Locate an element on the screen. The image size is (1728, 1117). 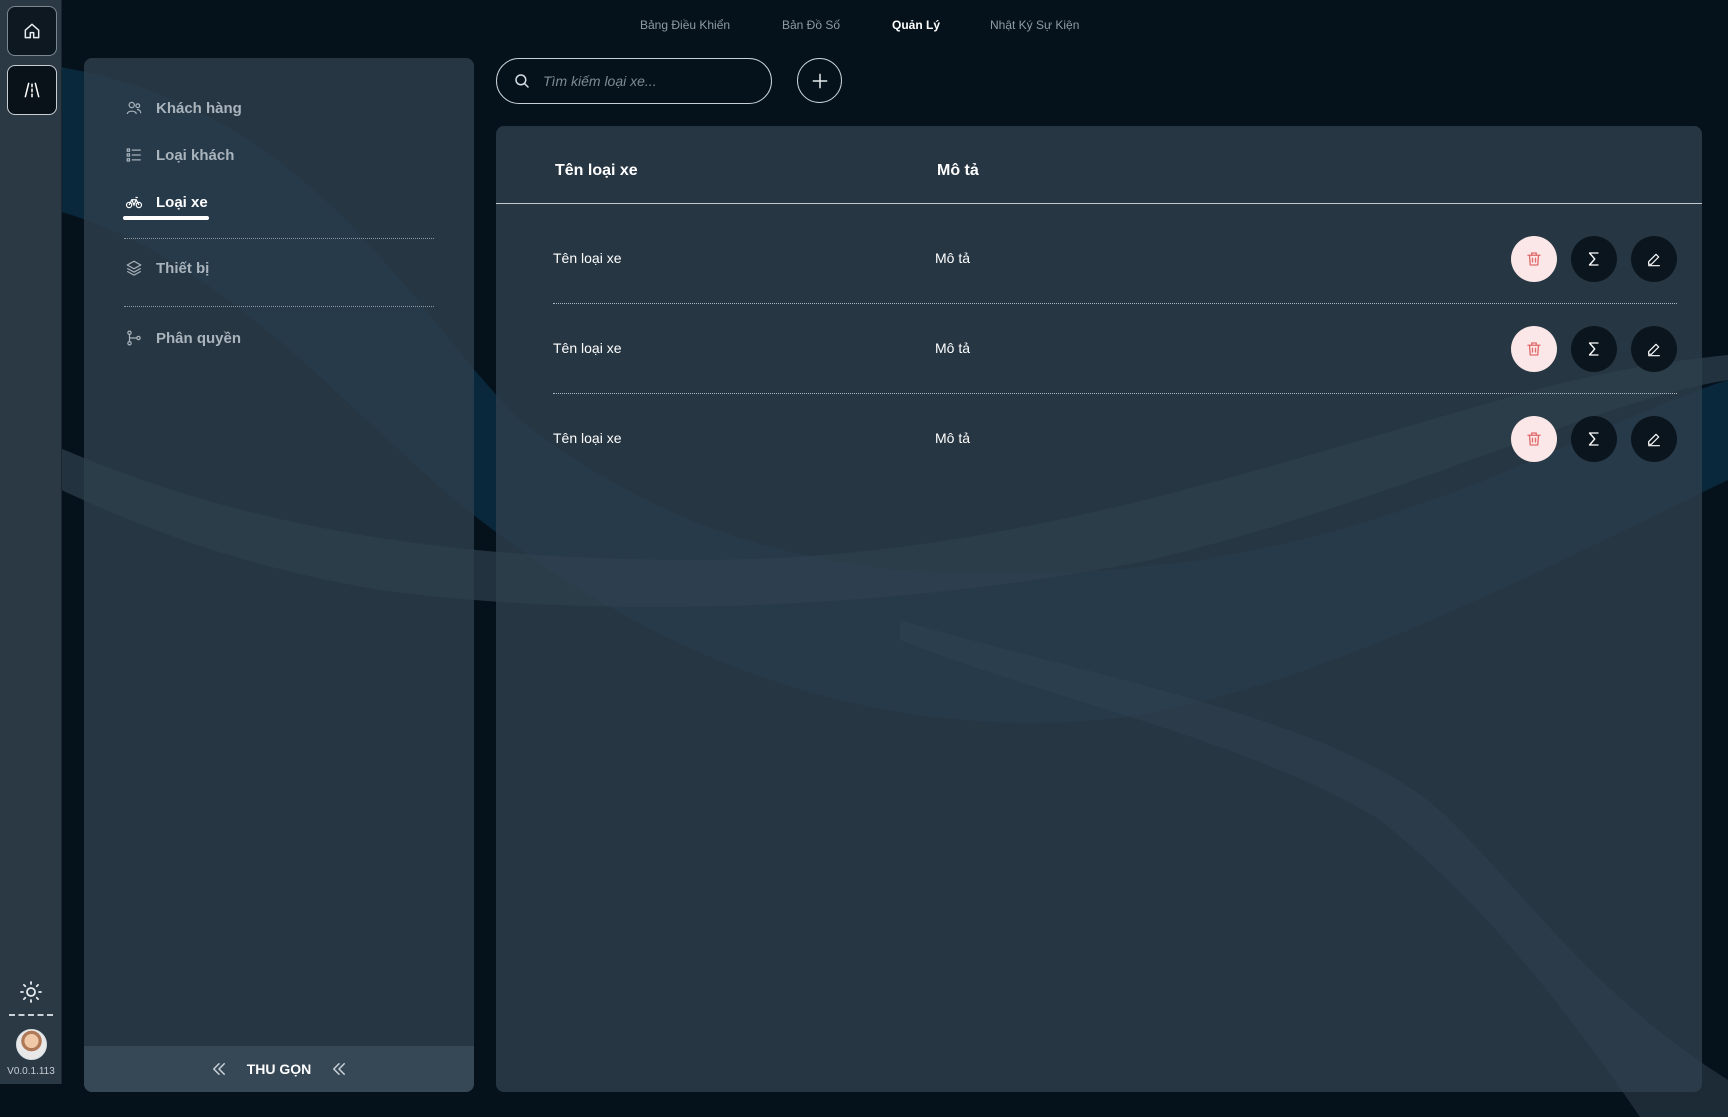
sidebar-item-devices: Thiết bị is located at coordinates (166, 268).